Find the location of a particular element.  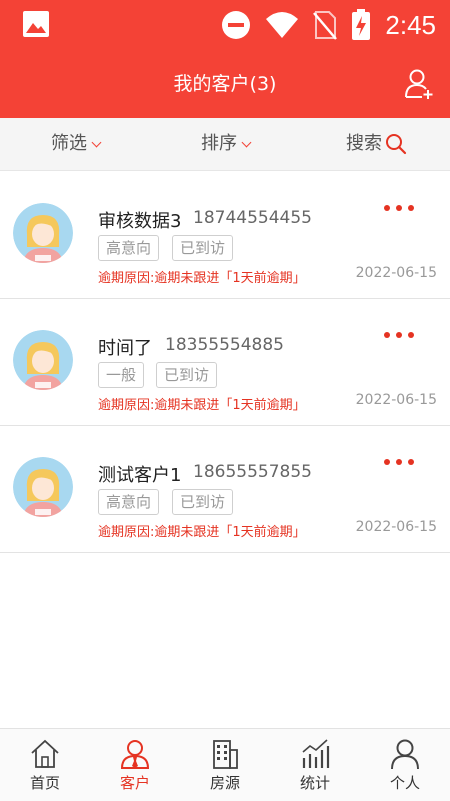

tab-home: 首页 is located at coordinates (45, 765).